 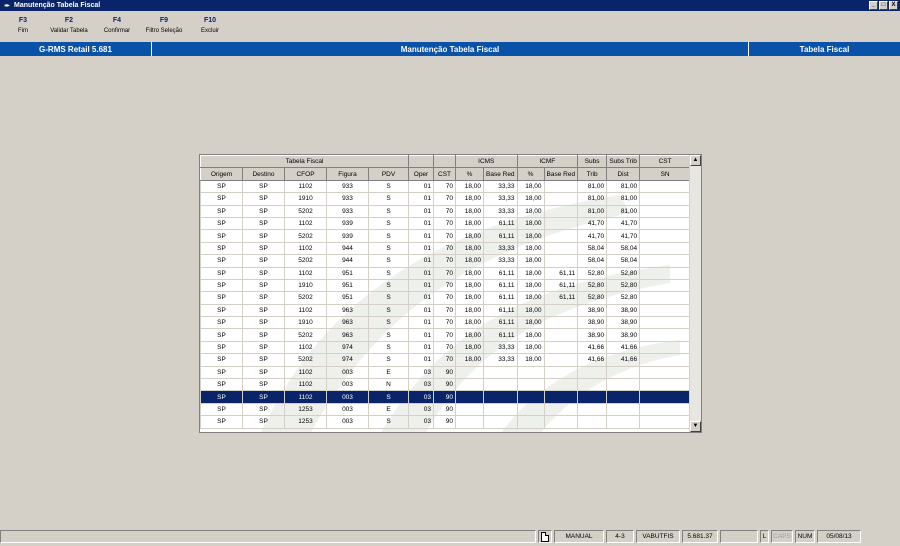 What do you see at coordinates (347, 422) in the screenshot?
I see `table-cell: 003` at bounding box center [347, 422].